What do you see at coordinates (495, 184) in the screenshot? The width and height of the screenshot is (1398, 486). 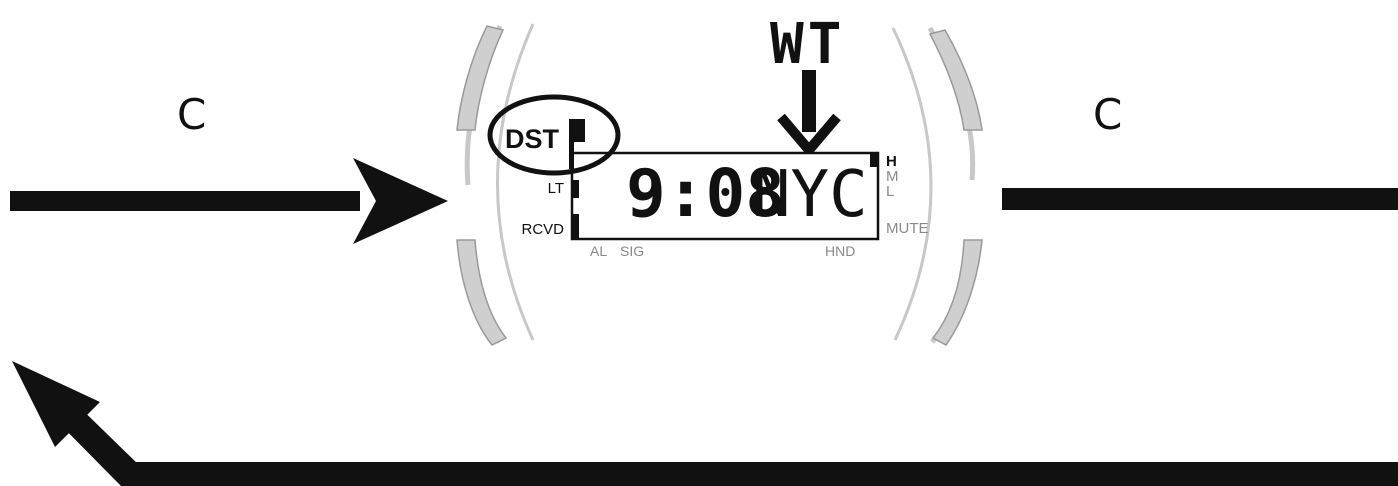 I see `watch-bezel-left` at bounding box center [495, 184].